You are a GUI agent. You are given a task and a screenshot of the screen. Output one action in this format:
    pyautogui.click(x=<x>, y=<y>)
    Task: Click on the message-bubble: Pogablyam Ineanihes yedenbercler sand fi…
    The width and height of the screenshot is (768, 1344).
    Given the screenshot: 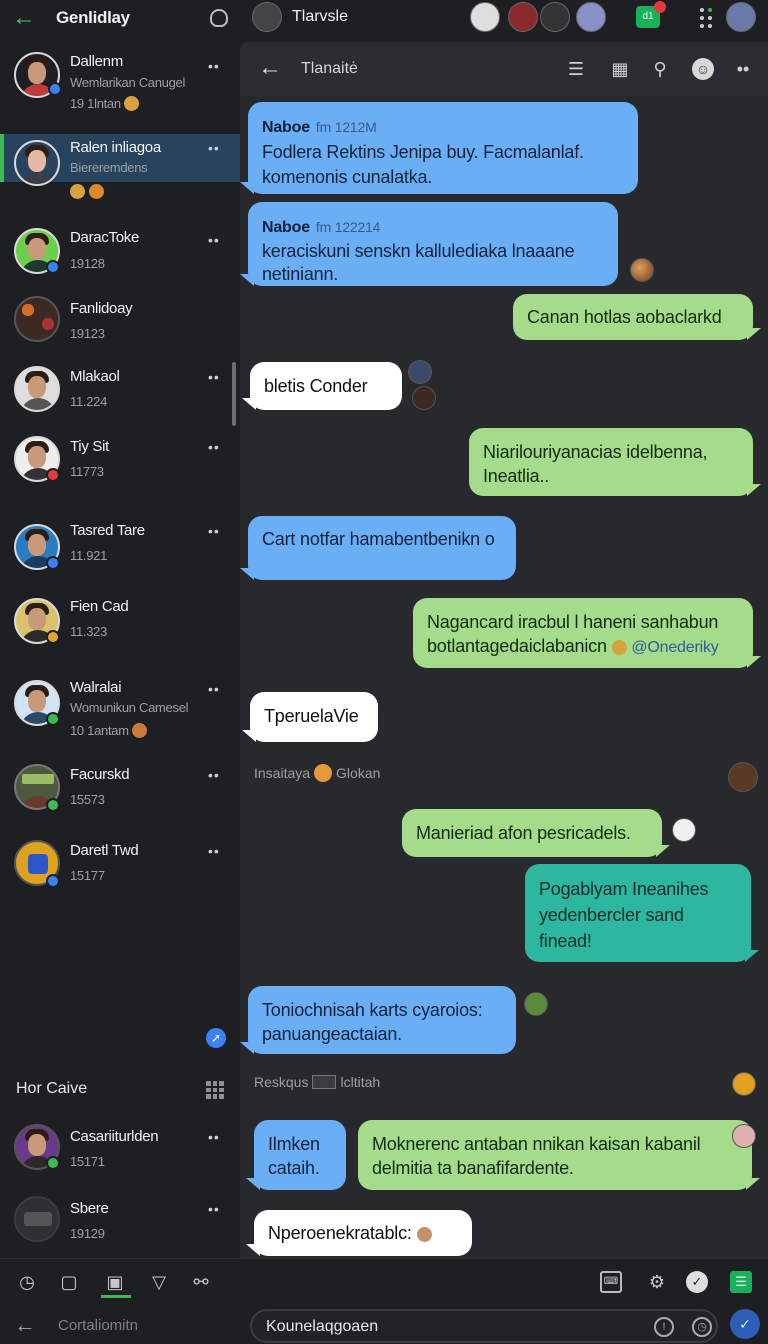 What is the action you would take?
    pyautogui.click(x=642, y=913)
    